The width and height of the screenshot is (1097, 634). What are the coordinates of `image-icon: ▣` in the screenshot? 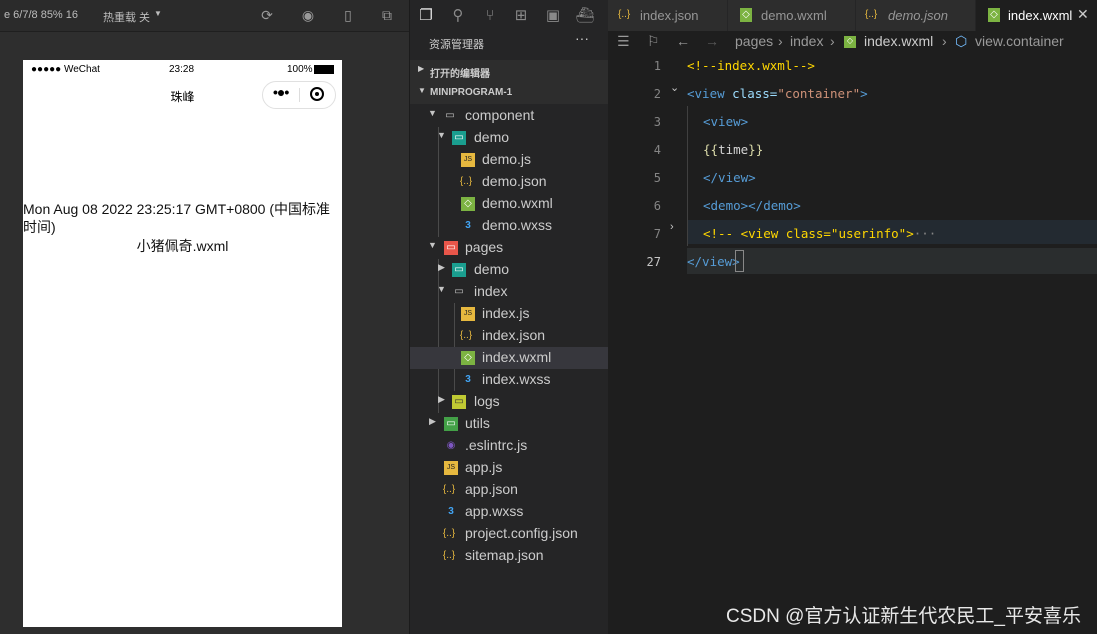 It's located at (553, 16).